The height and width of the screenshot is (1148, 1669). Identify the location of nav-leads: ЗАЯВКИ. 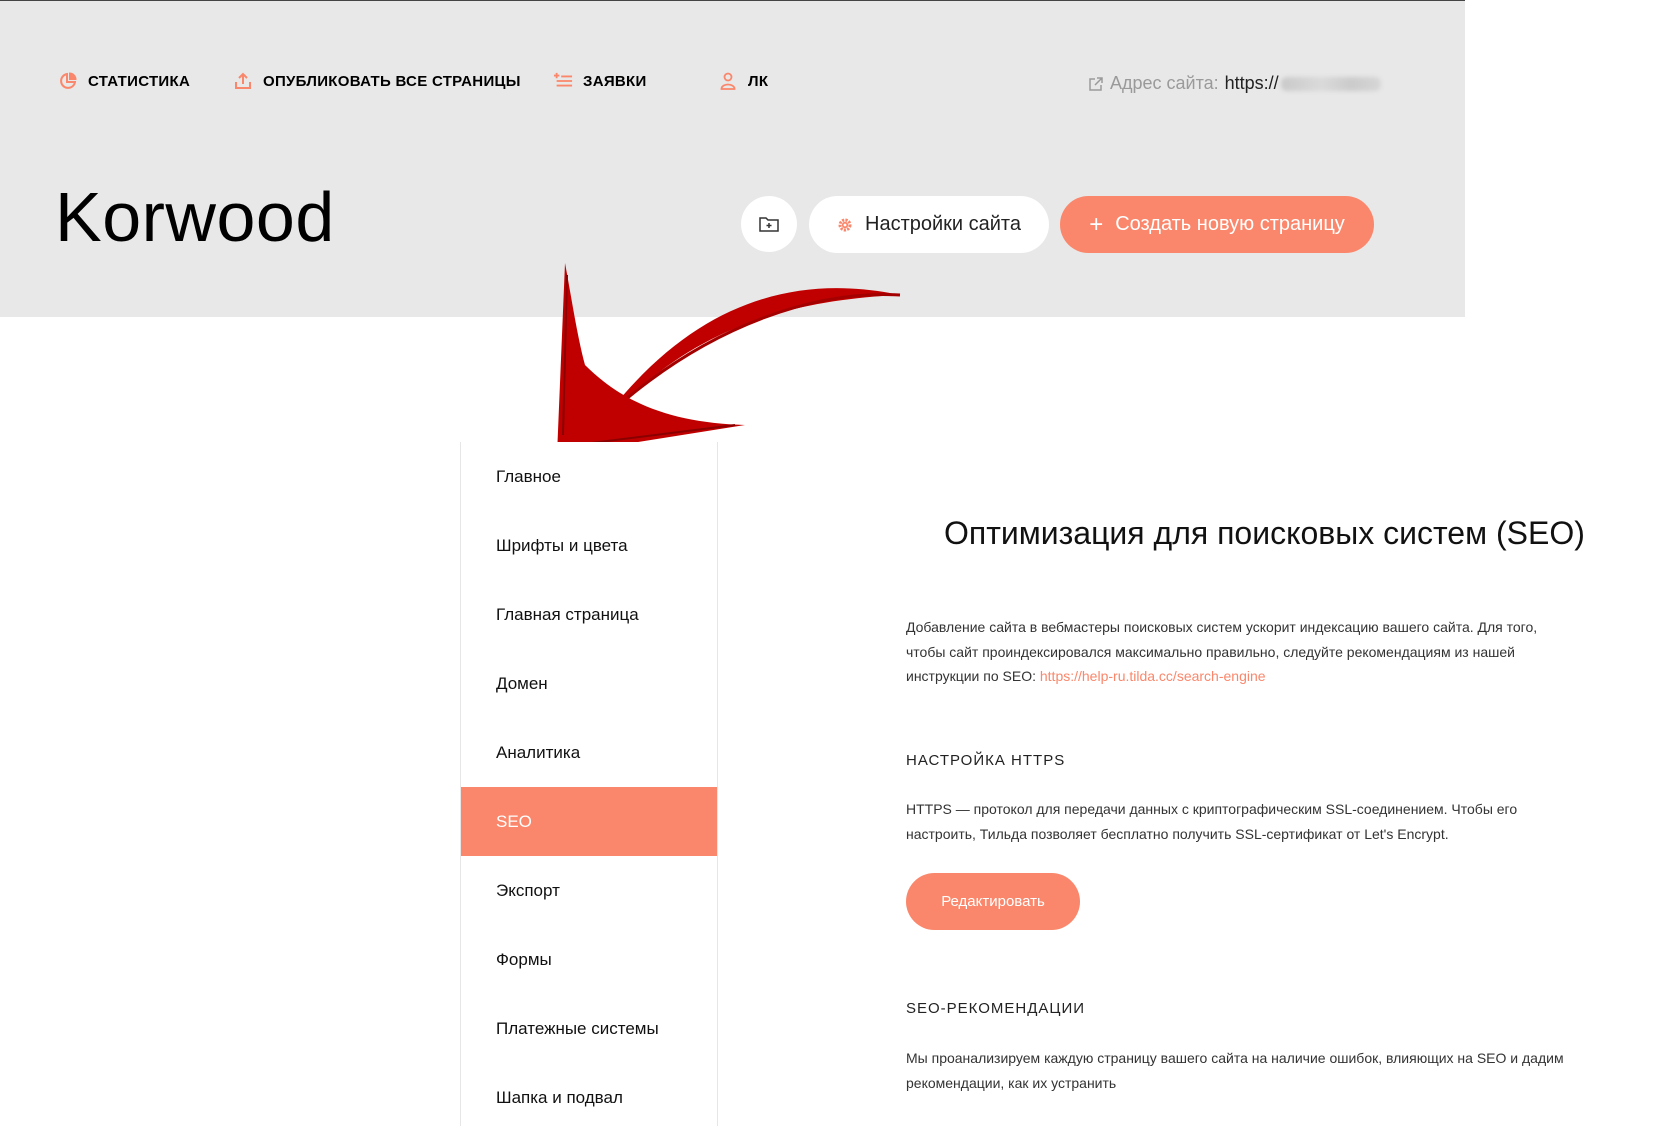
(600, 81).